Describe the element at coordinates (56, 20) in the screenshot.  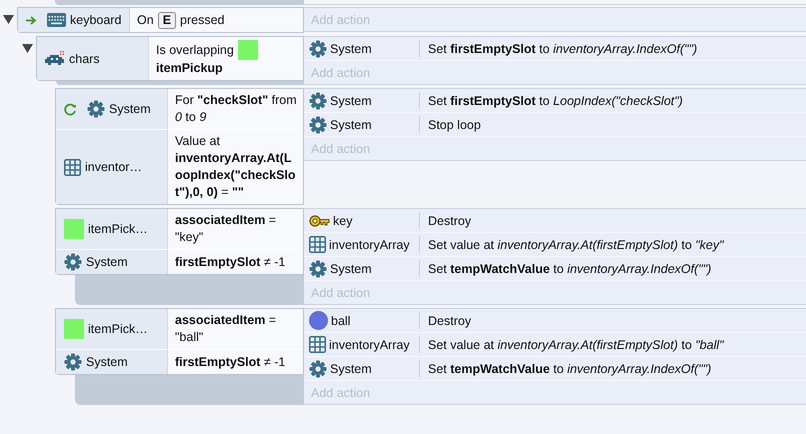
I see `keyboard-icon` at that location.